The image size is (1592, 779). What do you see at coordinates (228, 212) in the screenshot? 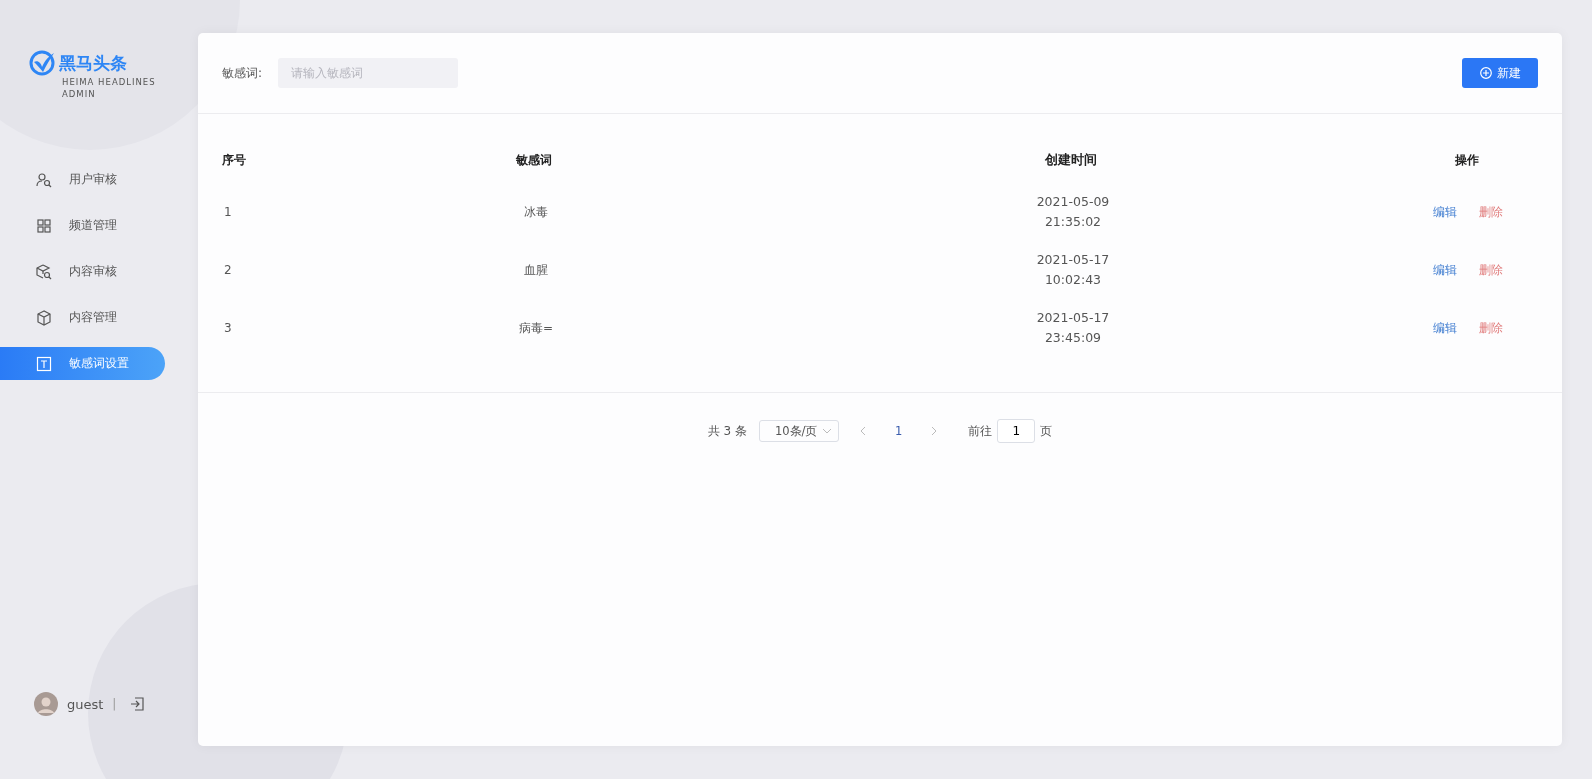
I see `table-cell-text: 1` at bounding box center [228, 212].